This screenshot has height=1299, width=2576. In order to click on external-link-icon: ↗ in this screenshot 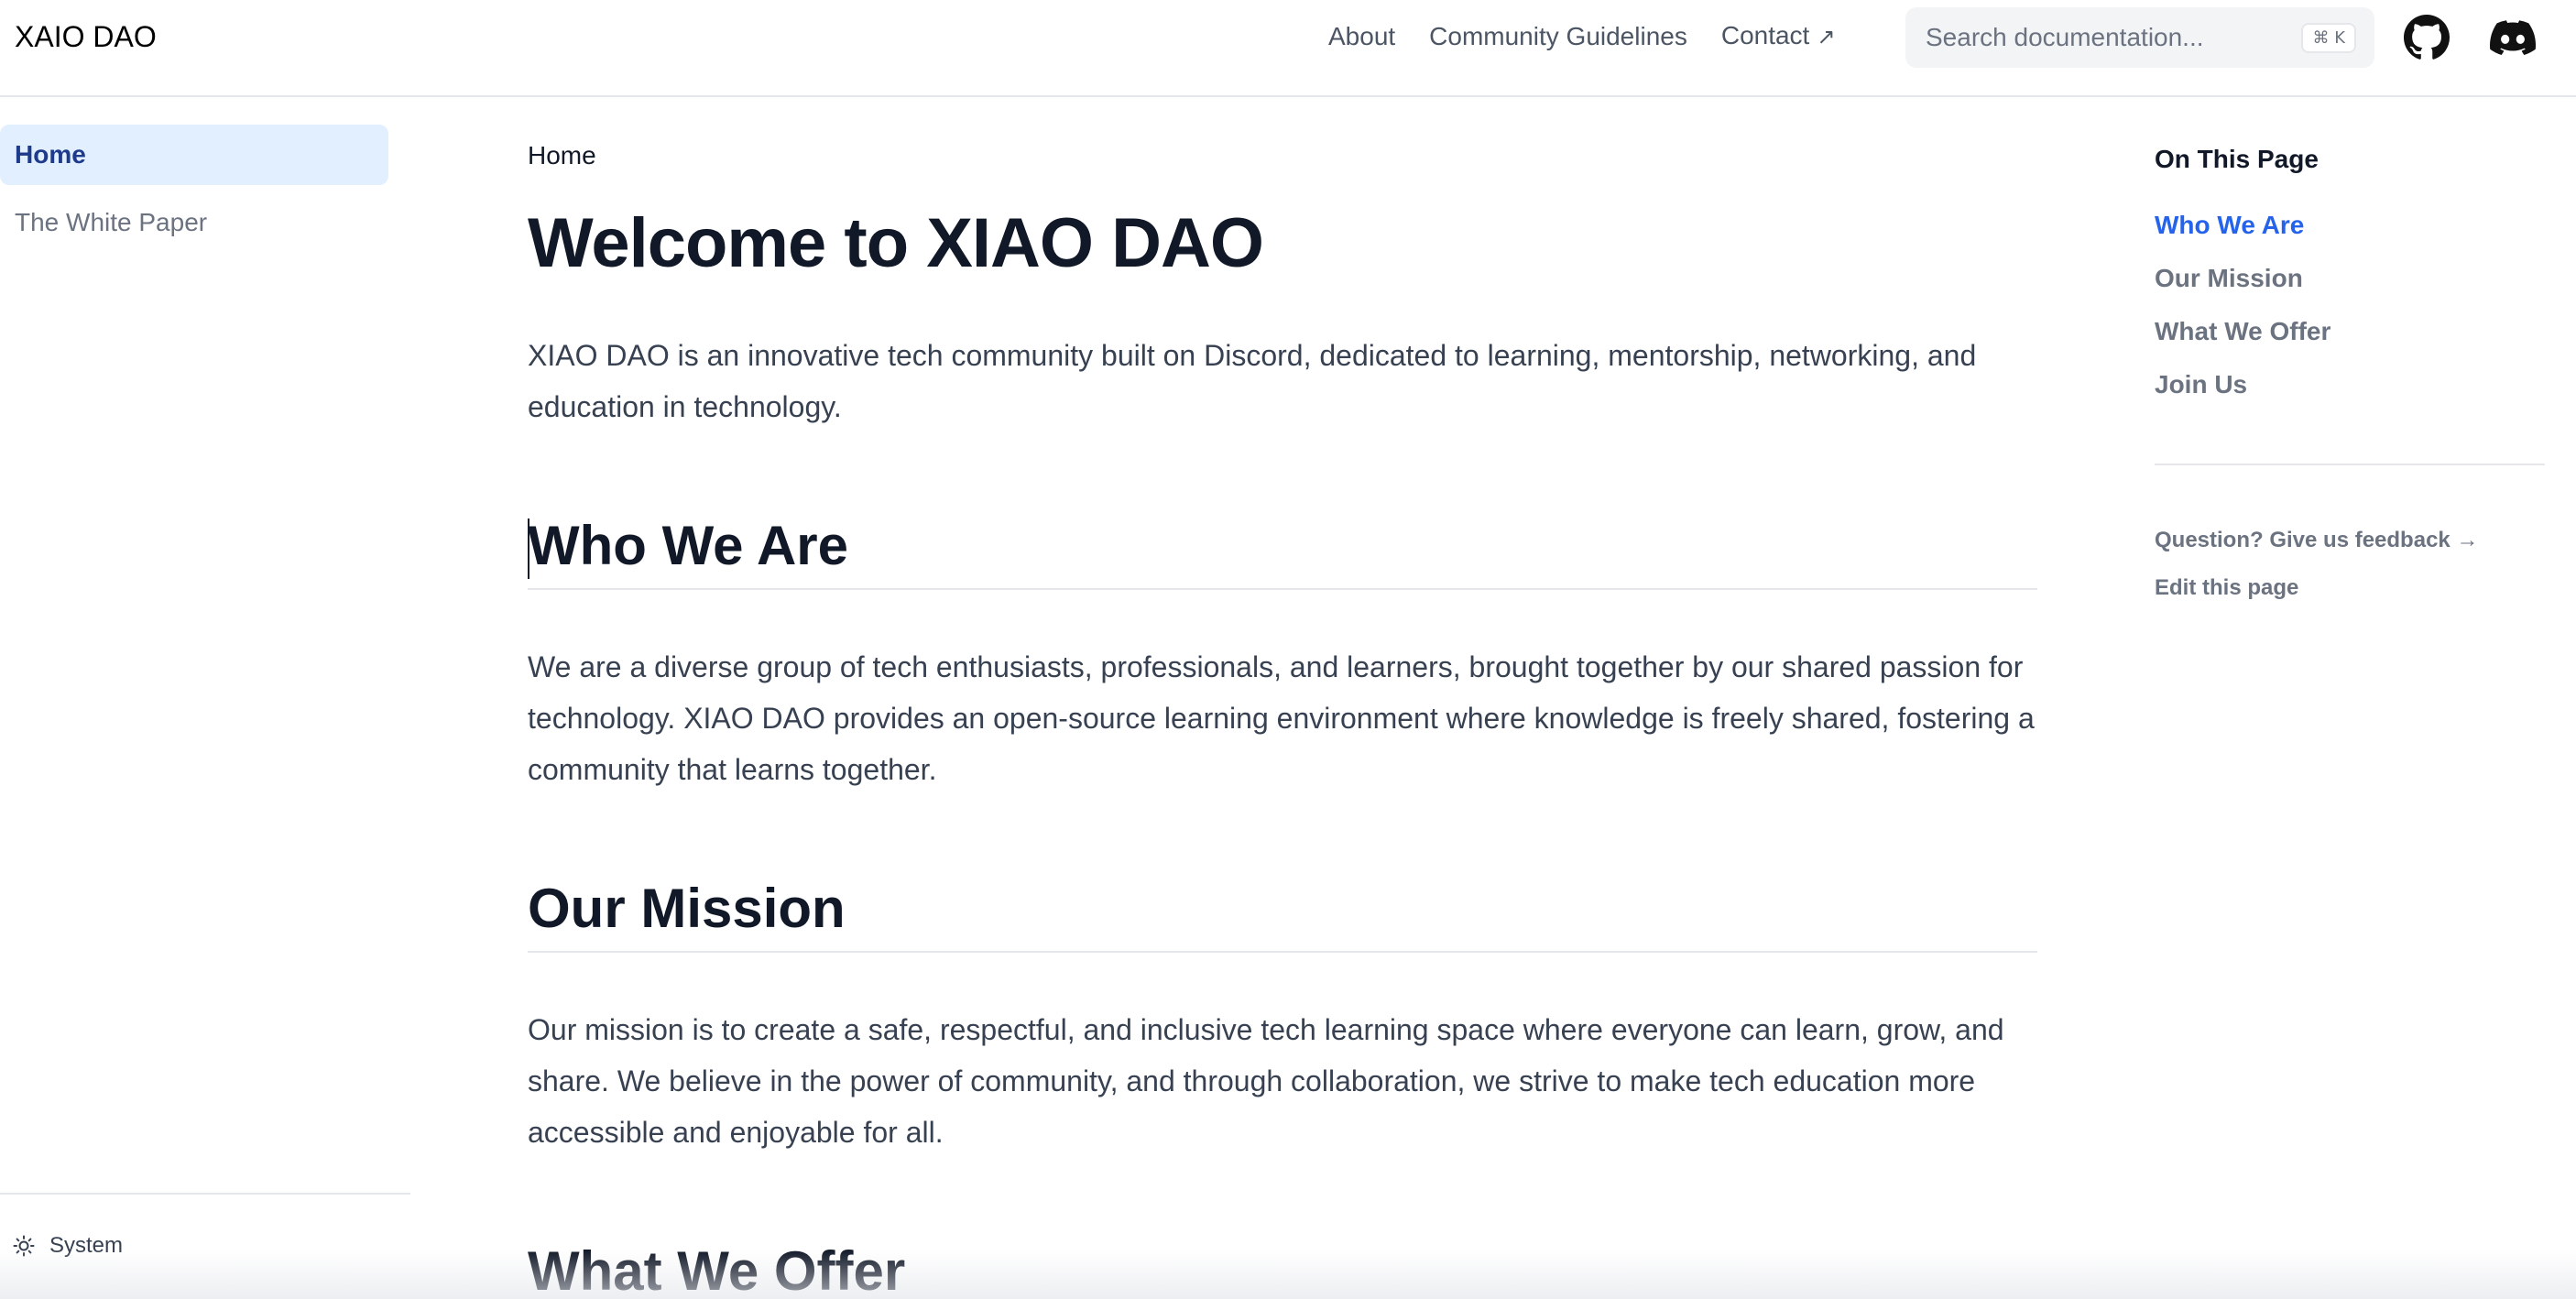, I will do `click(1827, 37)`.